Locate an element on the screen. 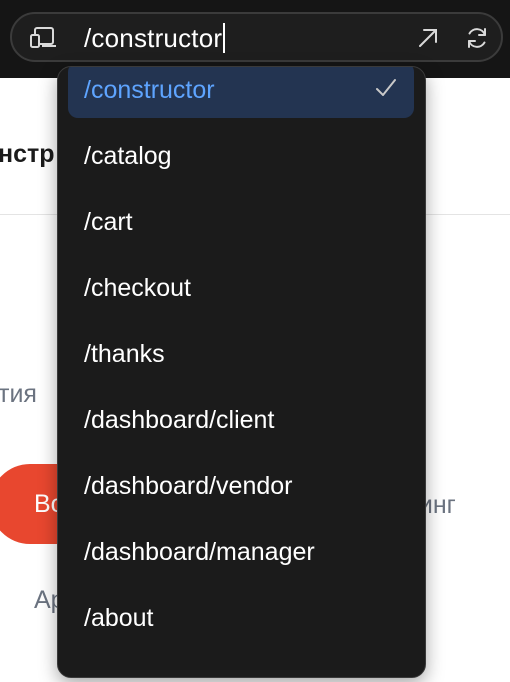  page-tab-fragment: тия is located at coordinates (18, 394).